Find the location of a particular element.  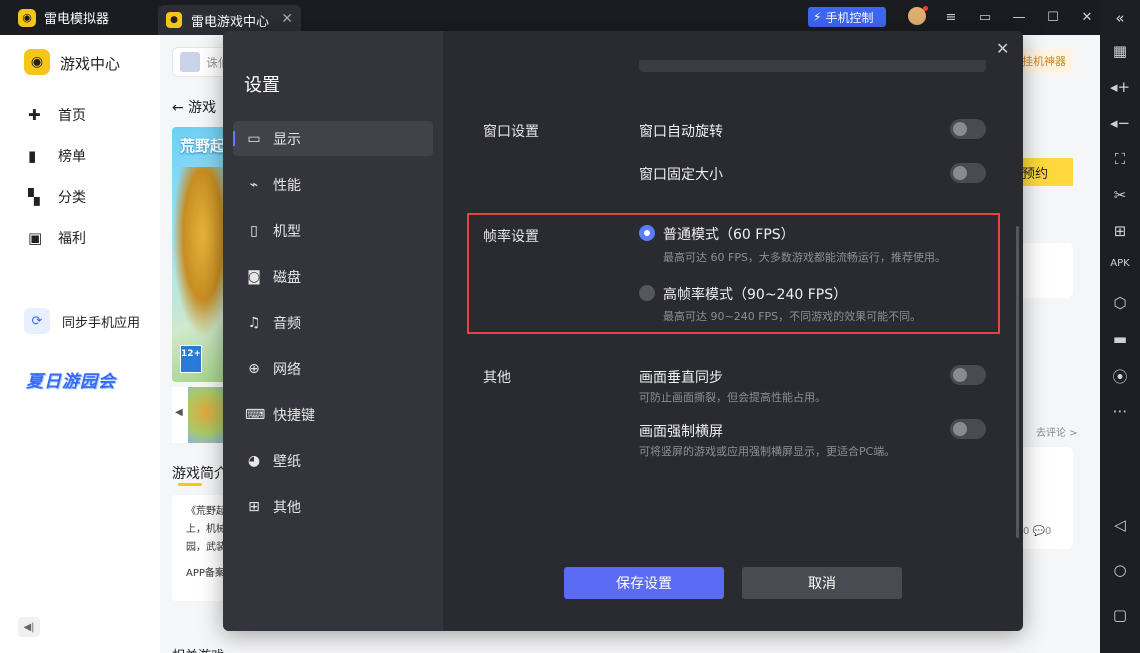

close-icon: ✕ is located at coordinates (1087, 17).